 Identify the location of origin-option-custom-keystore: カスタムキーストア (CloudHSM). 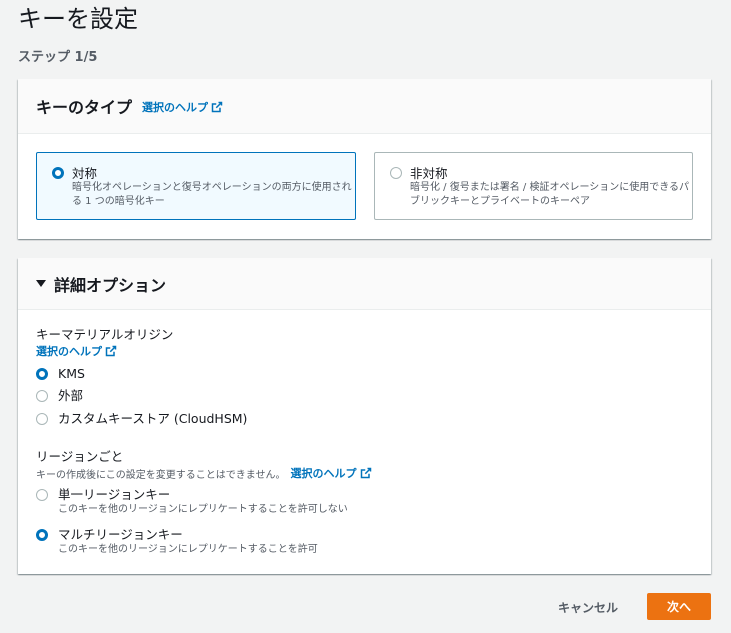
(141, 418).